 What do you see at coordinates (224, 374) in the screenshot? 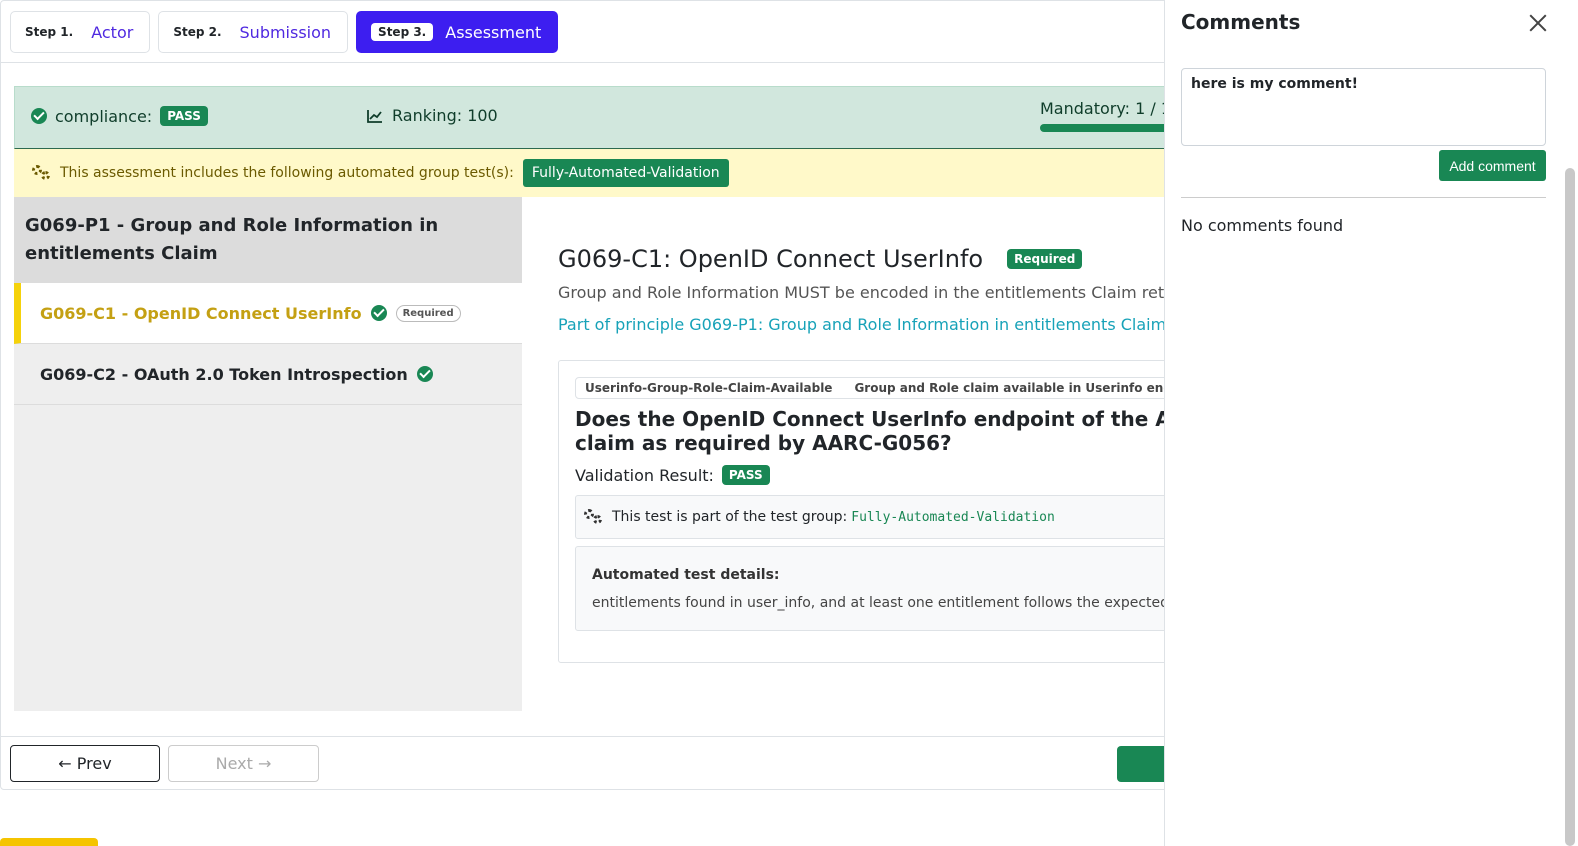
I see `criterion-label: G069-C2 - OAuth 2.0 Token Introspection` at bounding box center [224, 374].